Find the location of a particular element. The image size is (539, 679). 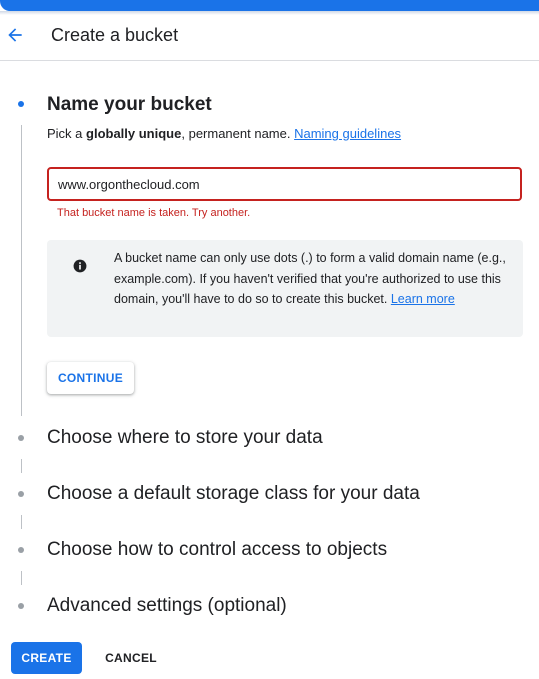

top-app-bar-edge is located at coordinates (269, 8).